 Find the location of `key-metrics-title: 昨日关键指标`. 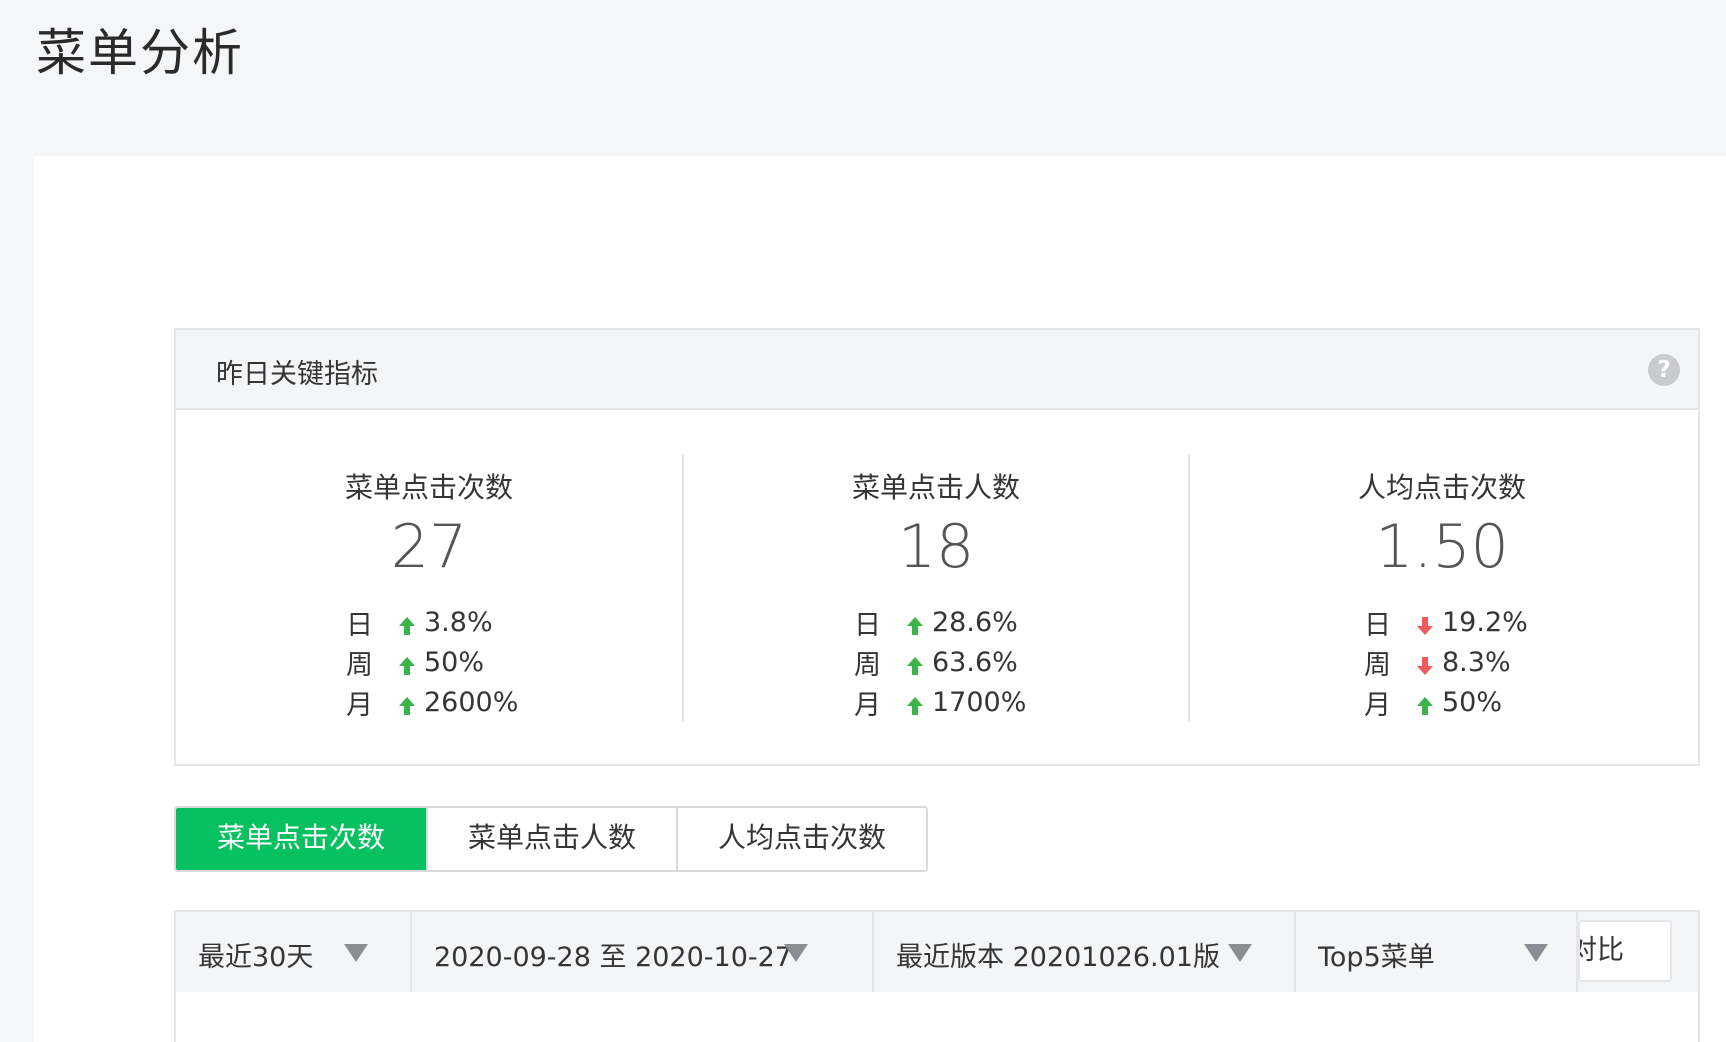

key-metrics-title: 昨日关键指标 is located at coordinates (297, 374).